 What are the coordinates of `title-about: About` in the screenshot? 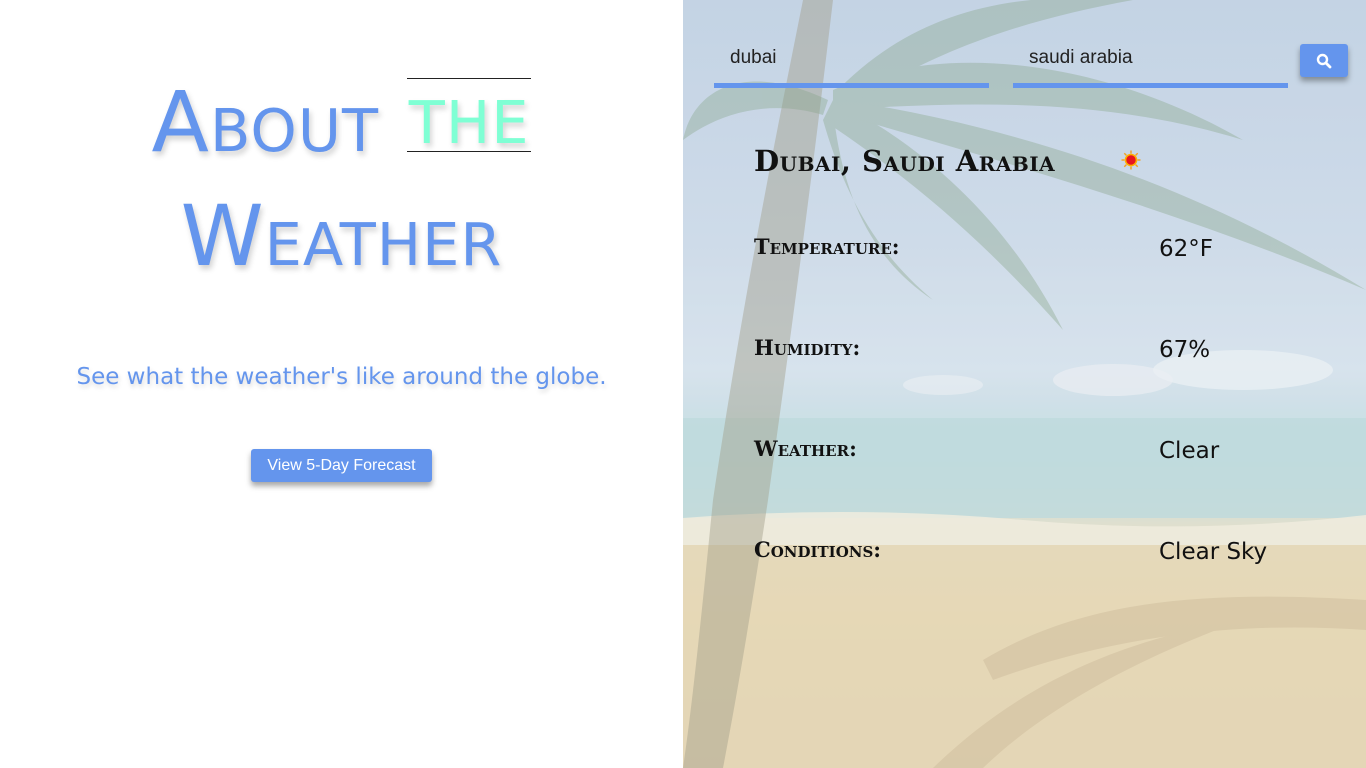 It's located at (265, 122).